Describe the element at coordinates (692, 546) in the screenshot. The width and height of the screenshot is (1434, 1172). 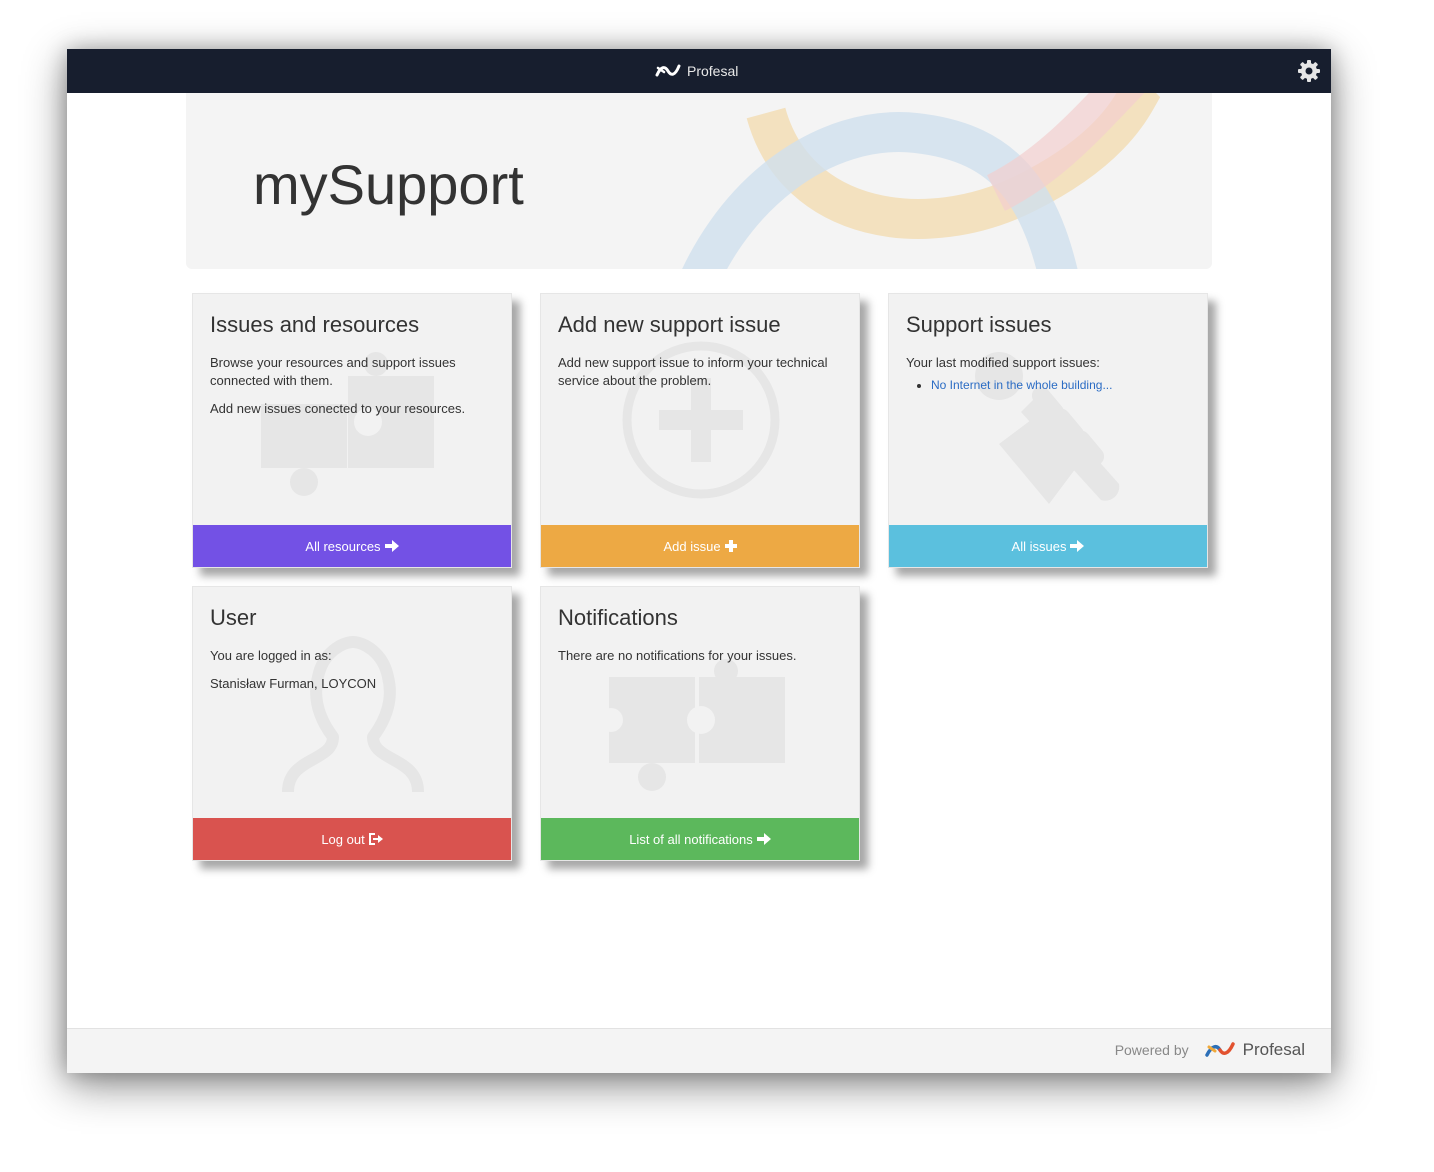
I see `button-label: Add issue` at that location.